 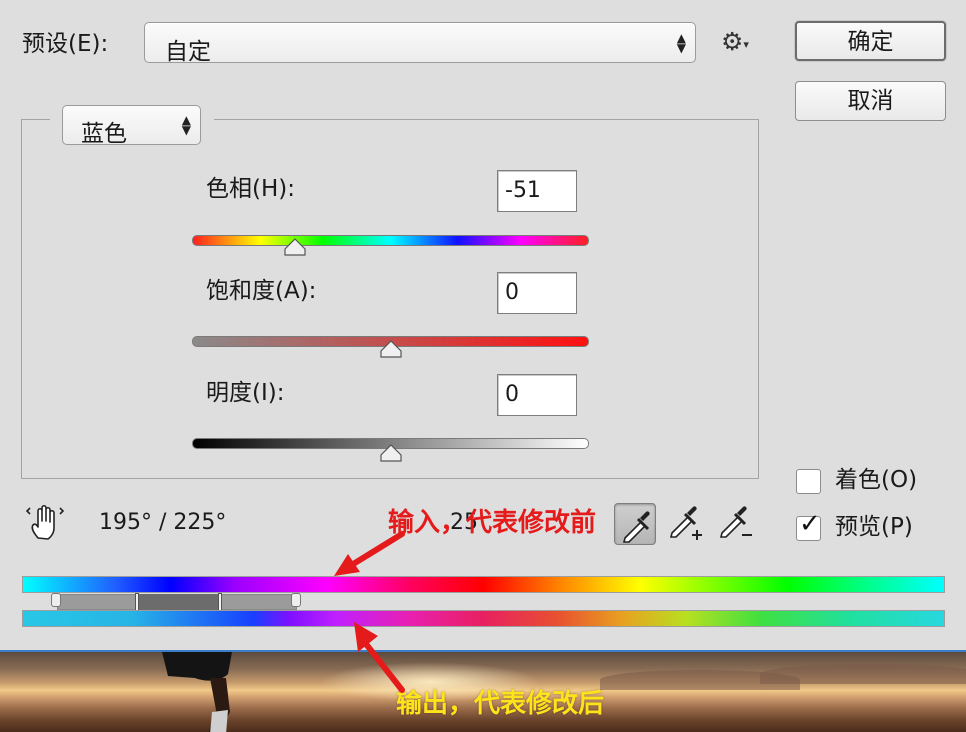 I want to click on eyedropper-minus-button, so click(x=737, y=524).